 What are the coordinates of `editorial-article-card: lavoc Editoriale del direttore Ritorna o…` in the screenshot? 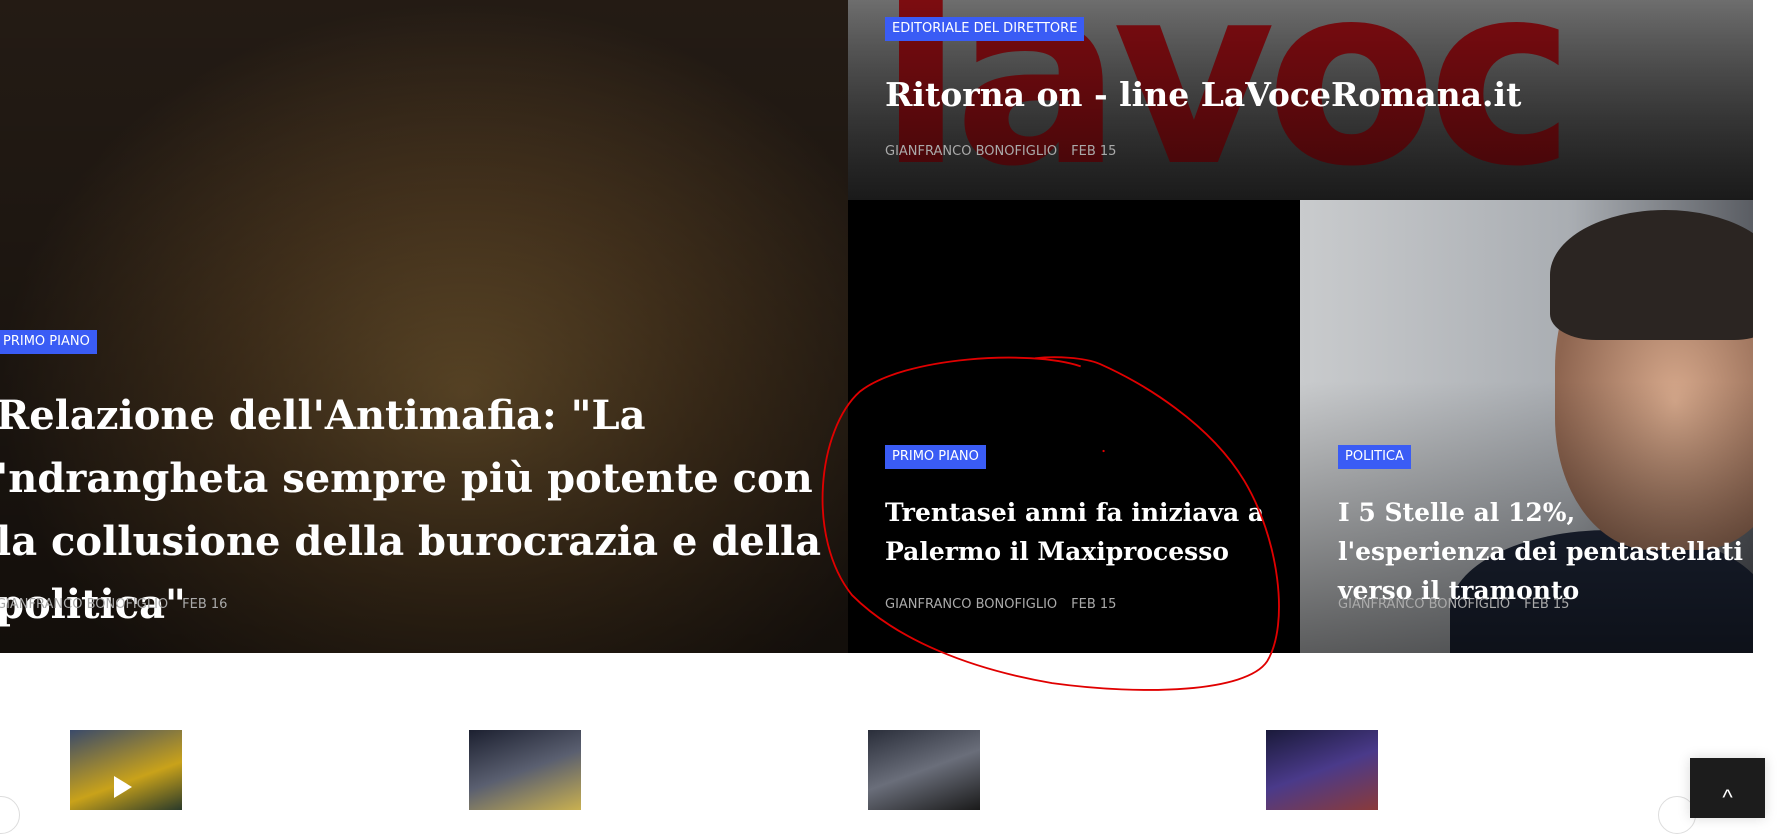 It's located at (1300, 100).